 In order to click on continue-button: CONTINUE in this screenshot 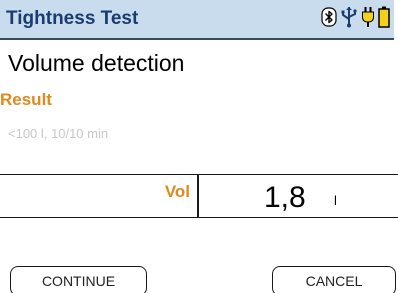, I will do `click(78, 279)`.